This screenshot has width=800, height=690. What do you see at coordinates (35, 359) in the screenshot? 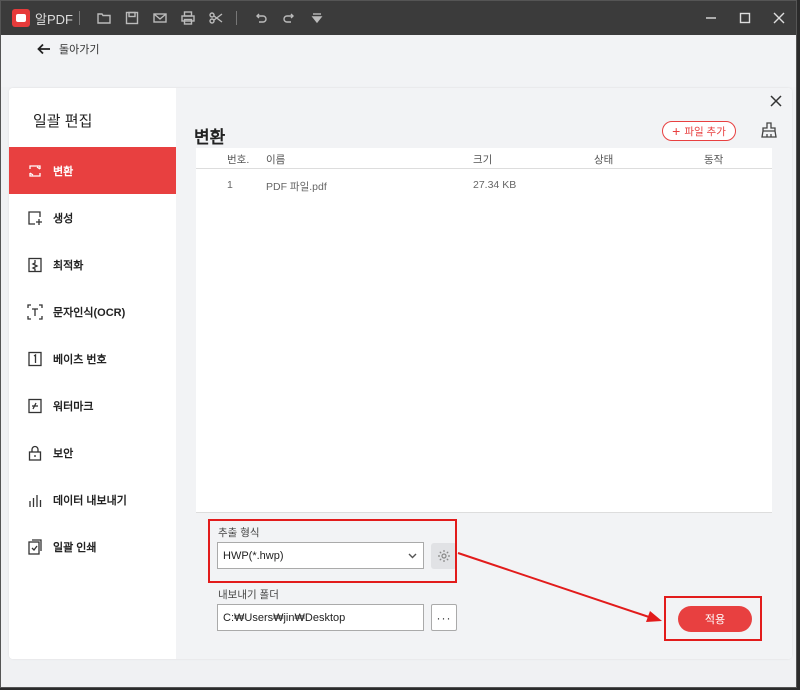
I see `bates-number-icon` at bounding box center [35, 359].